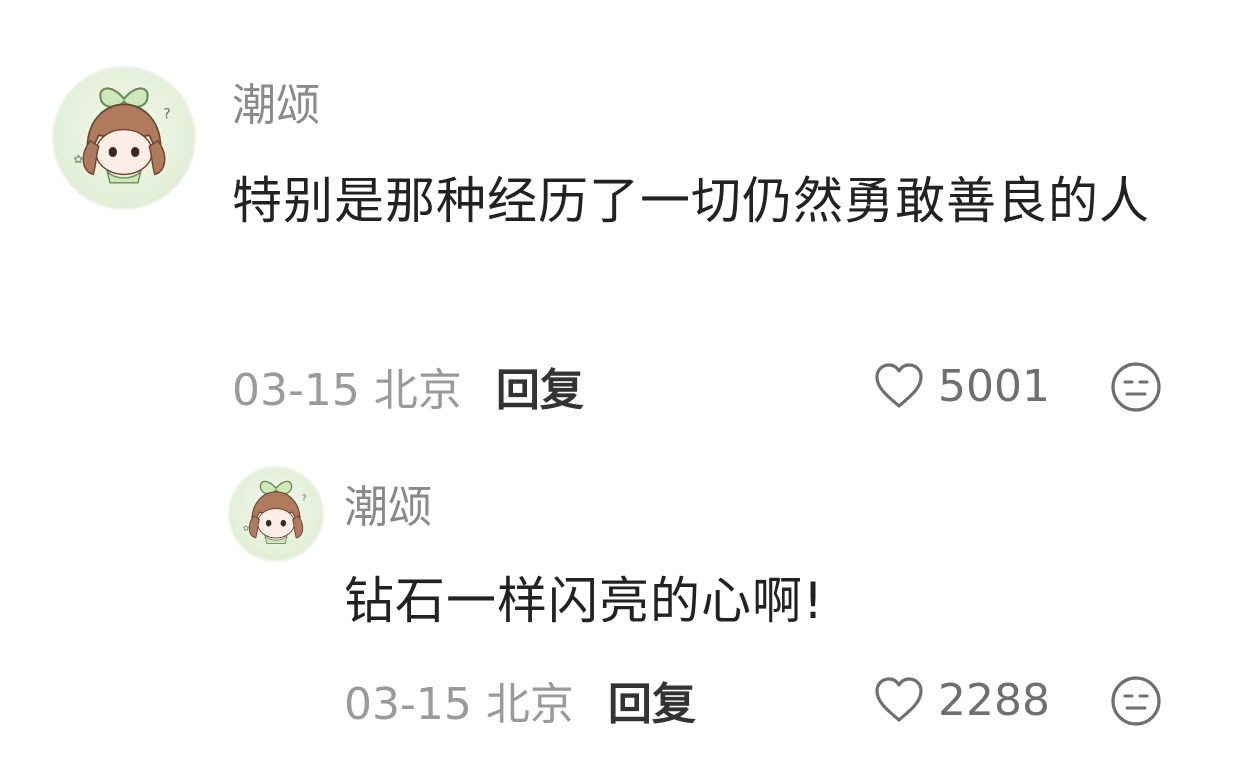  Describe the element at coordinates (691, 201) in the screenshot. I see `comment-text: 特别是那种经历了一切仍然勇敢善良的人` at that location.